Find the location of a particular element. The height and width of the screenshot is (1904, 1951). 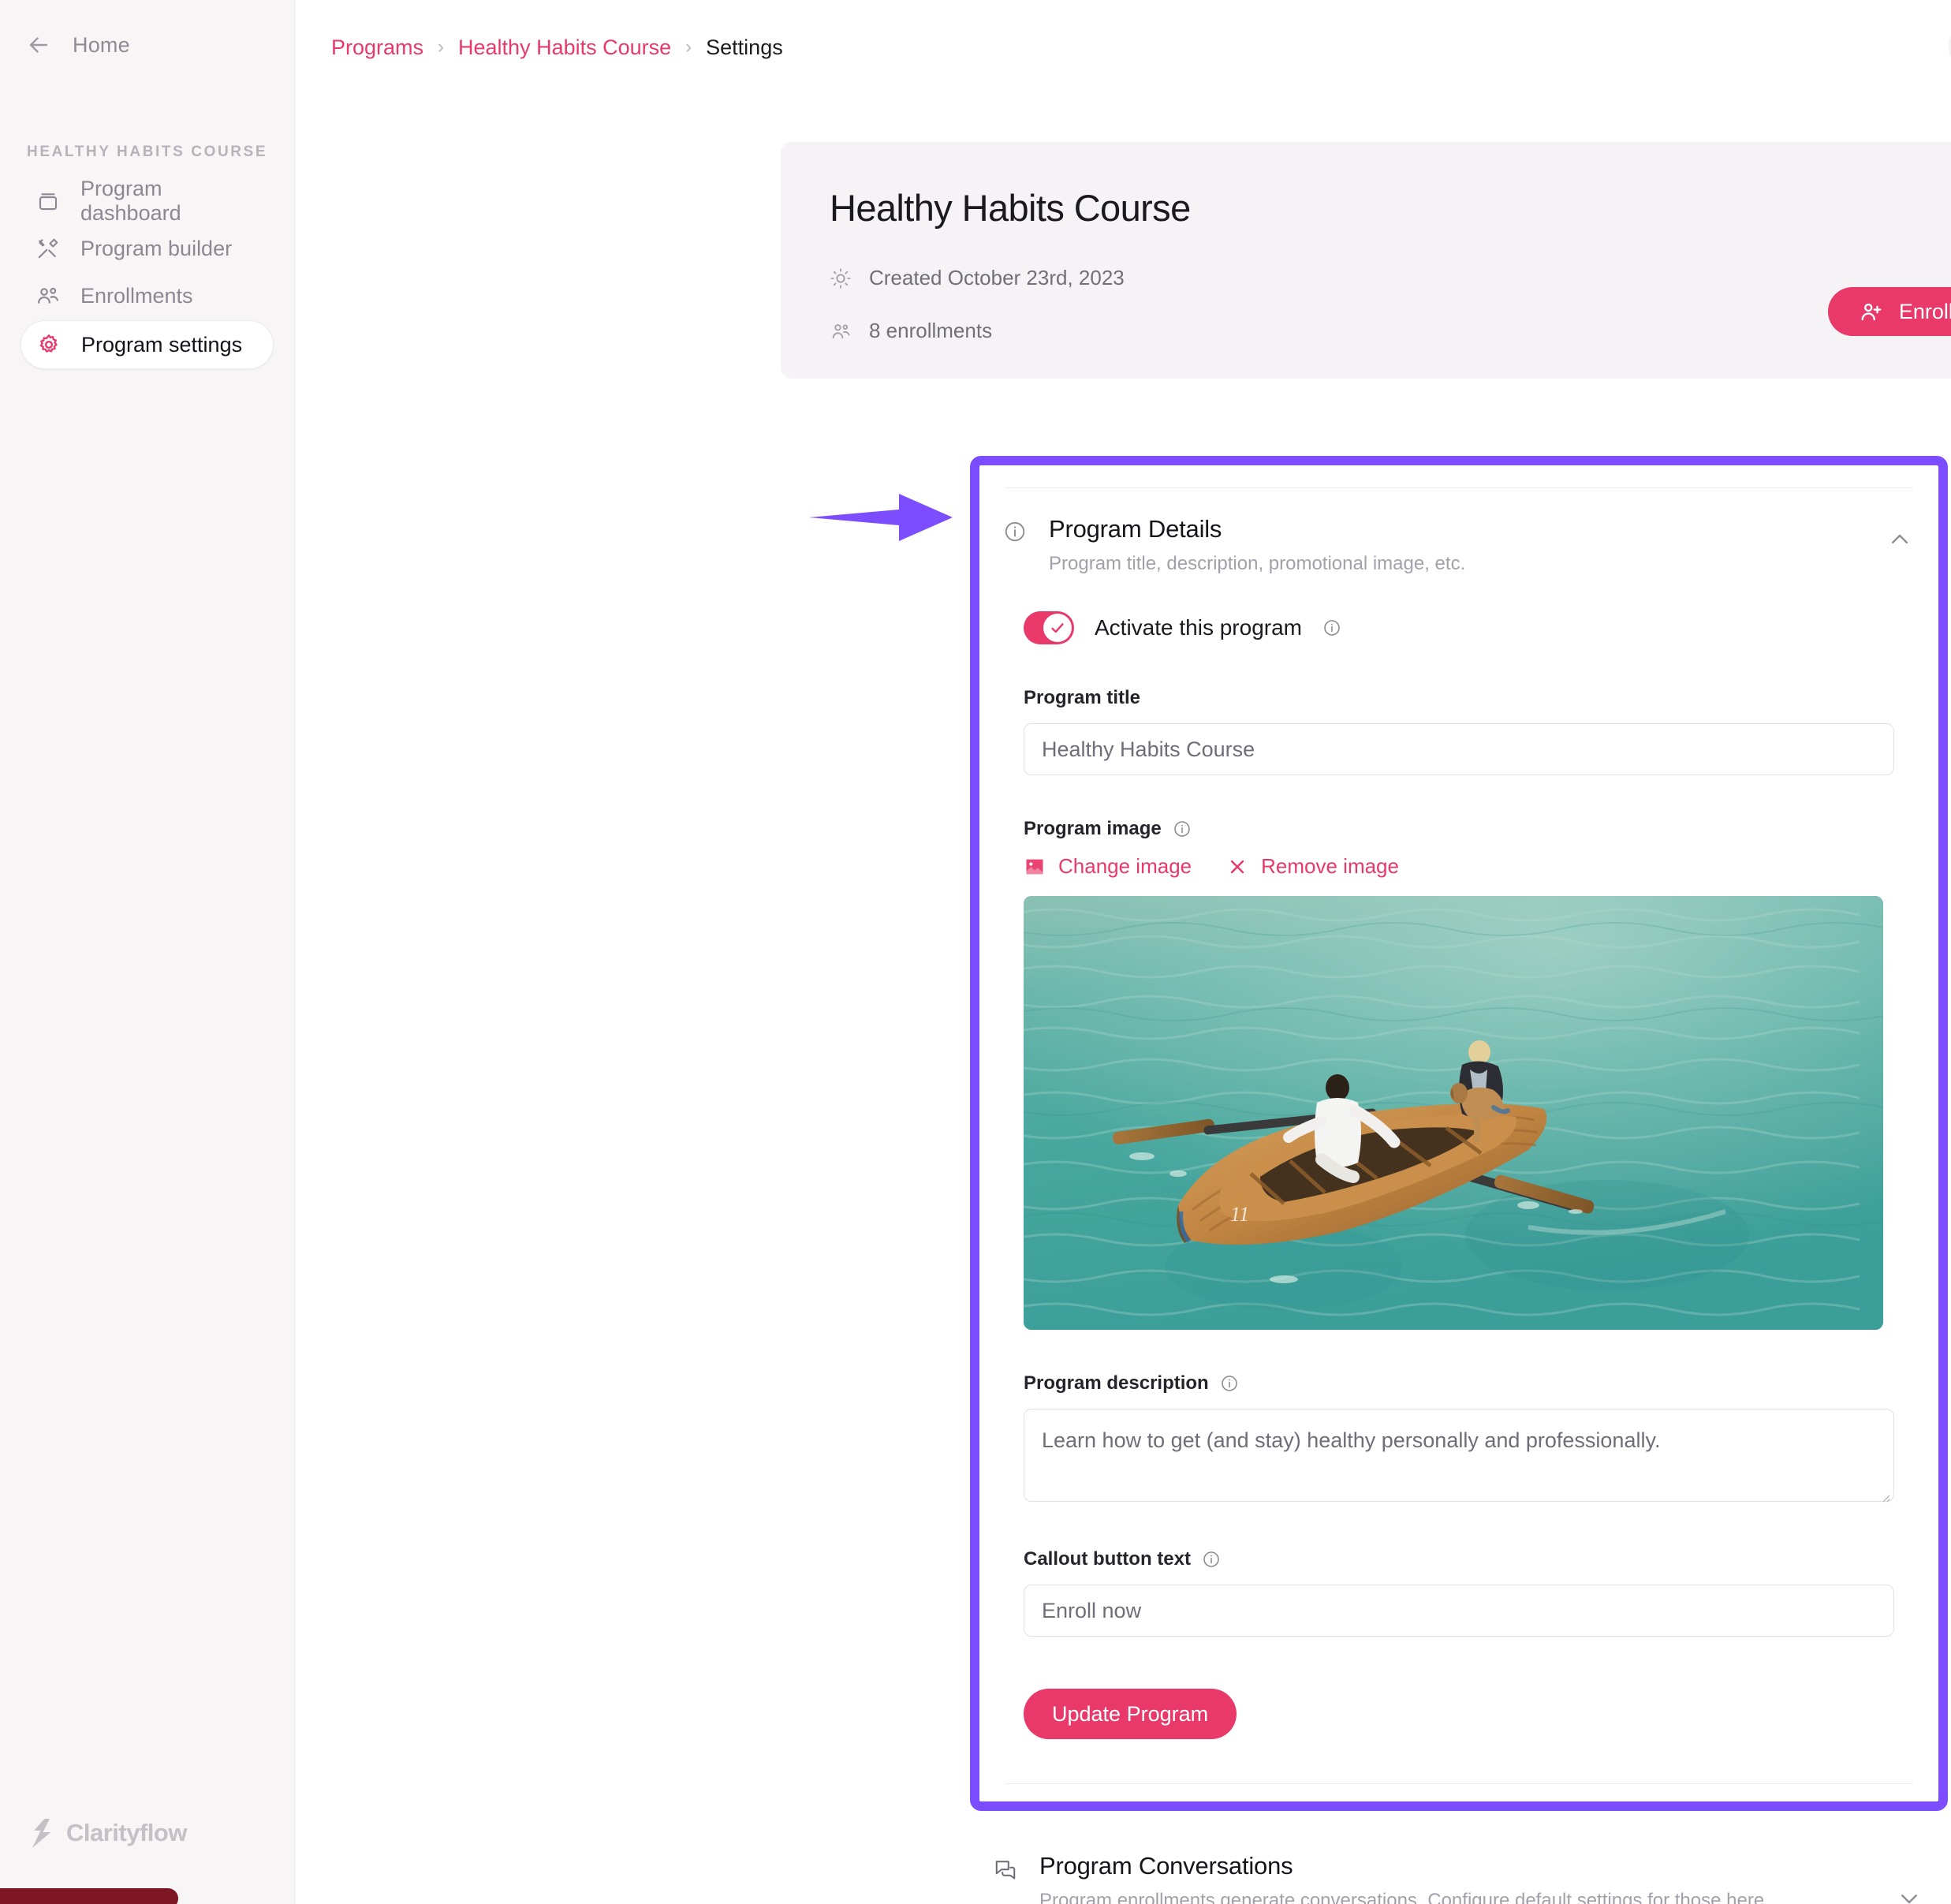

breadcrumb-item-settings: Settings is located at coordinates (744, 47).